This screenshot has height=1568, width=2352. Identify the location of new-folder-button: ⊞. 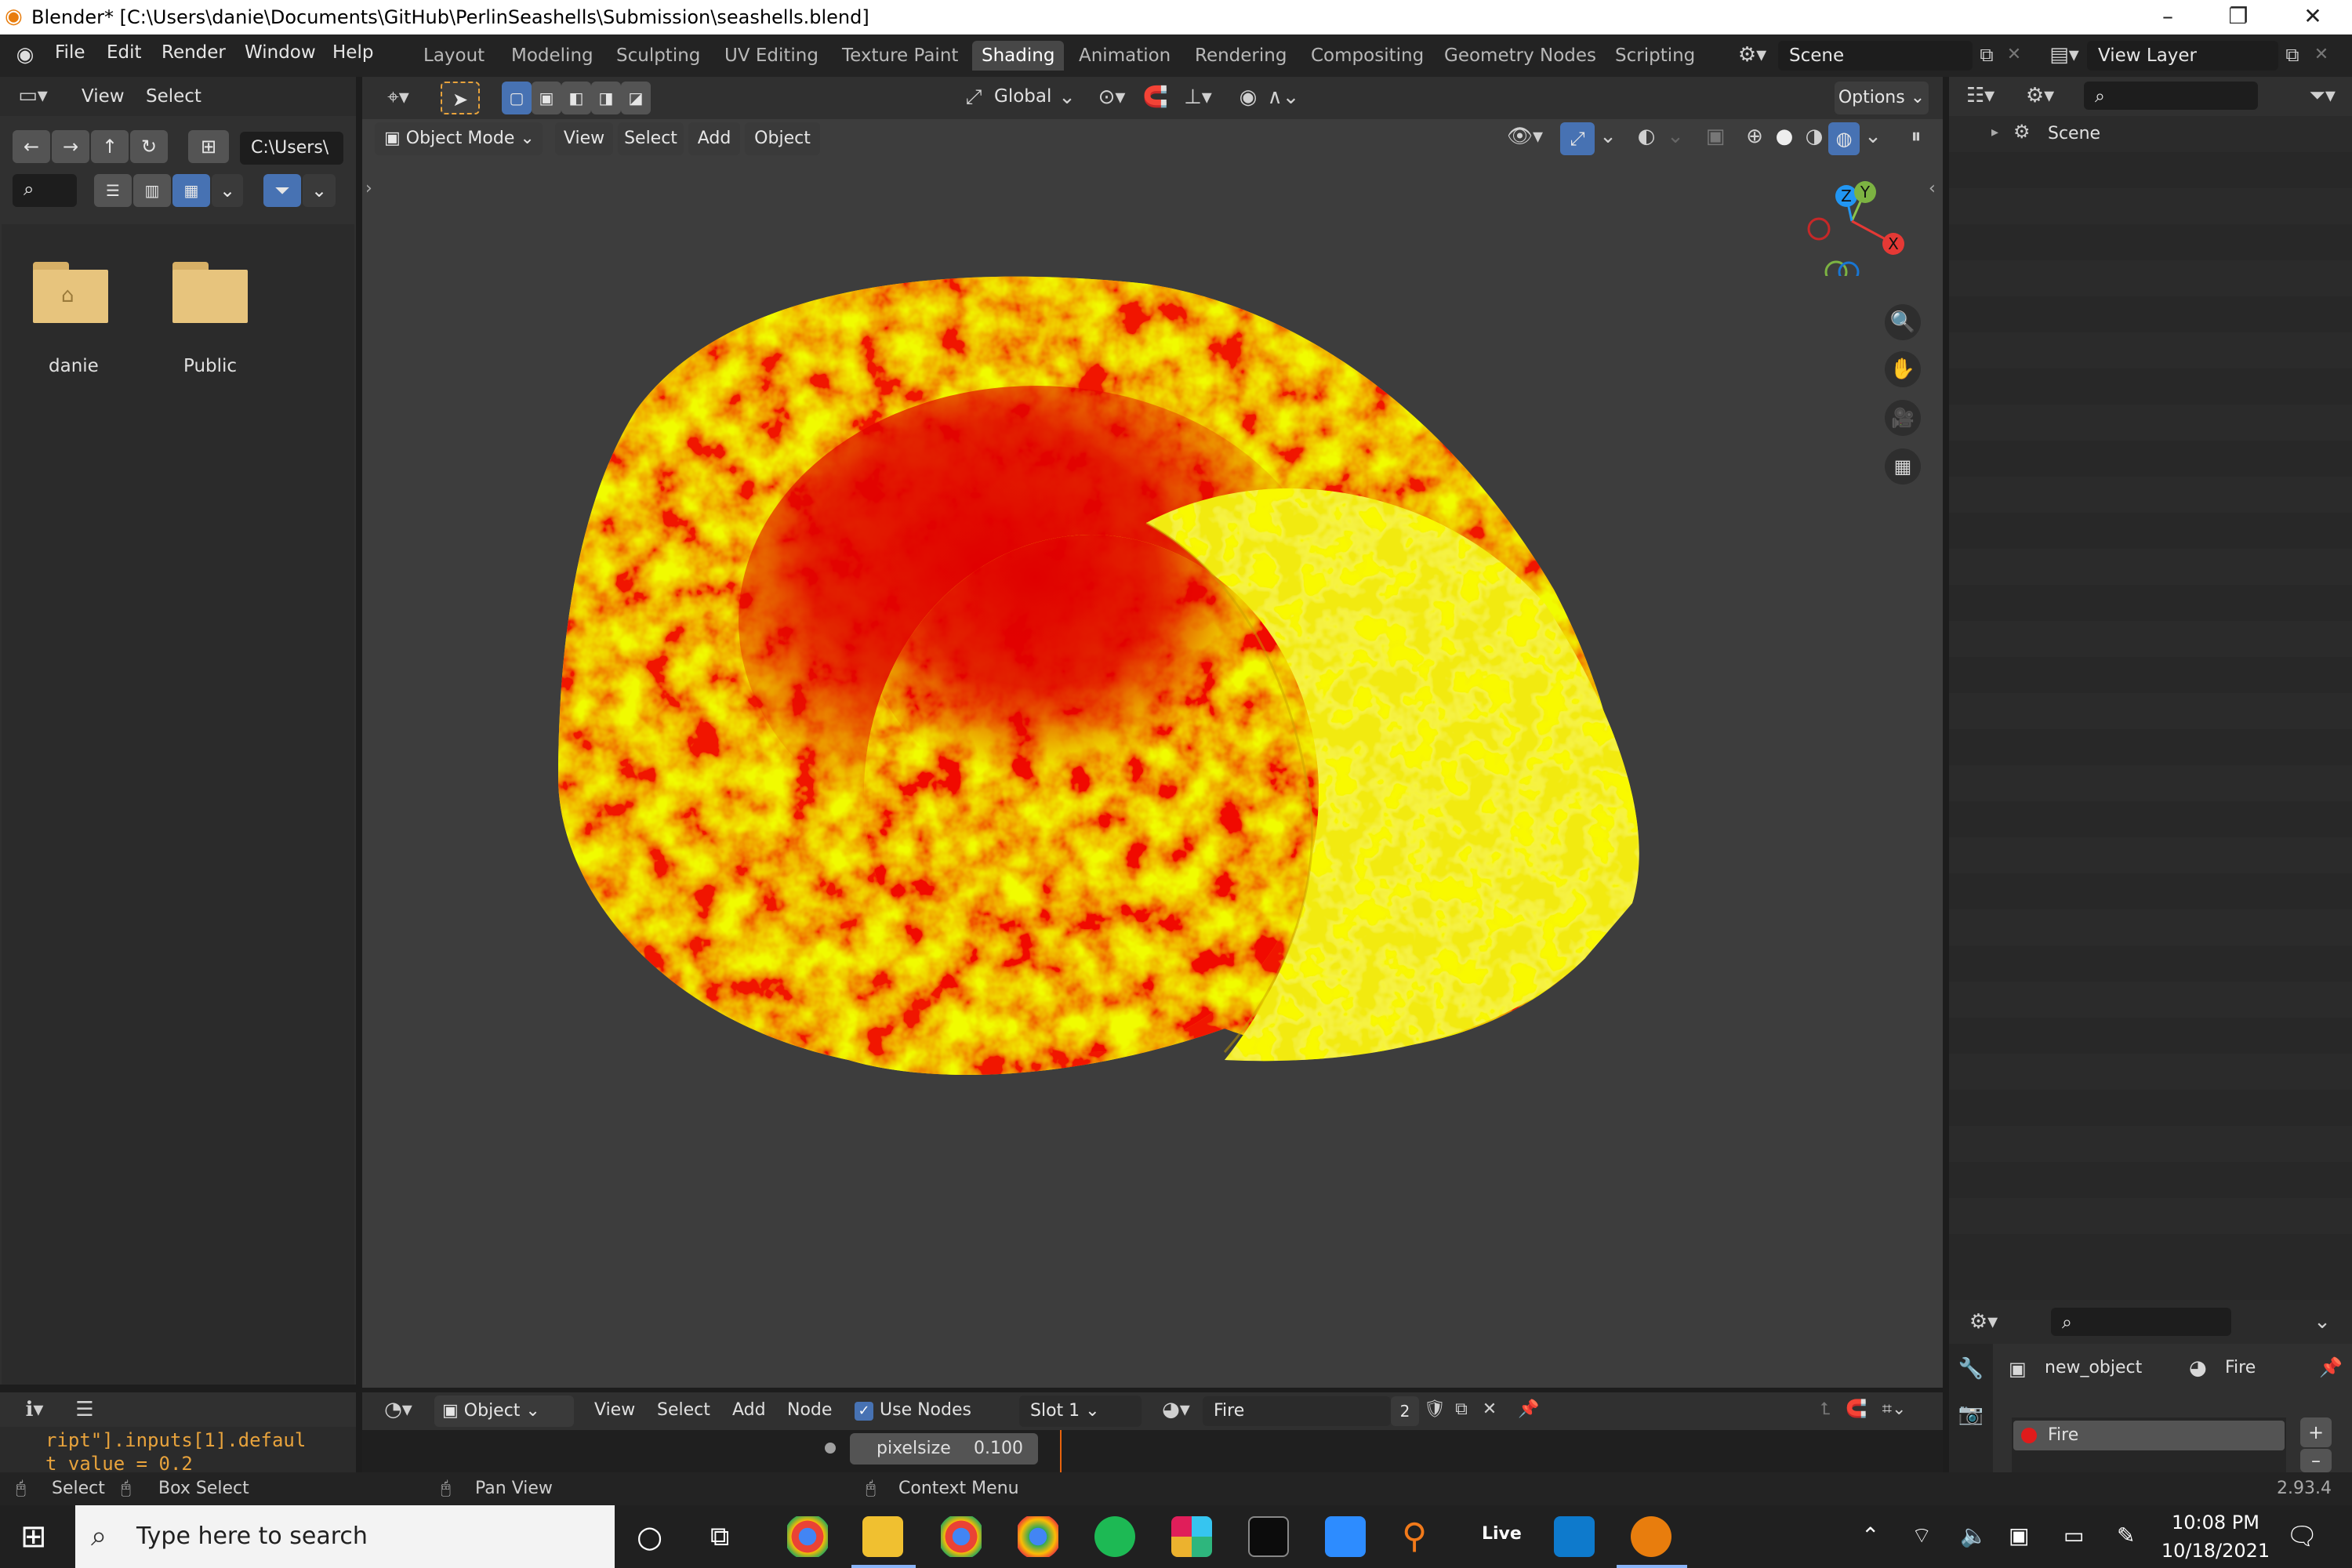
(209, 146).